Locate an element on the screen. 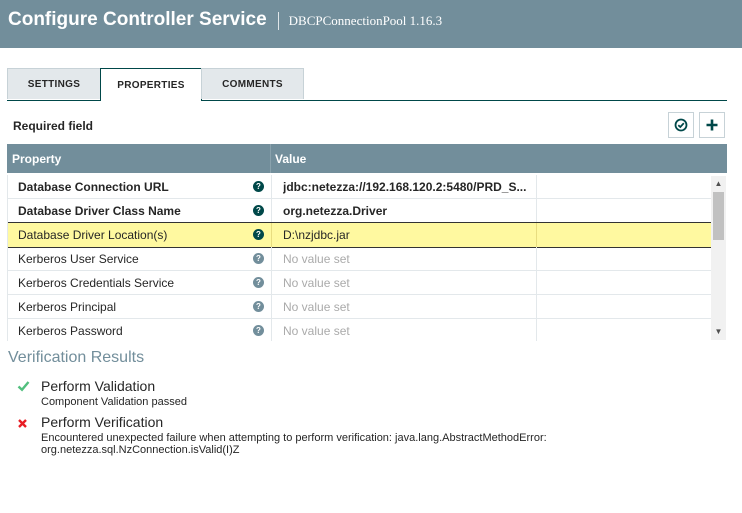 The width and height of the screenshot is (742, 513). tab-settings: SETTINGS is located at coordinates (54, 83).